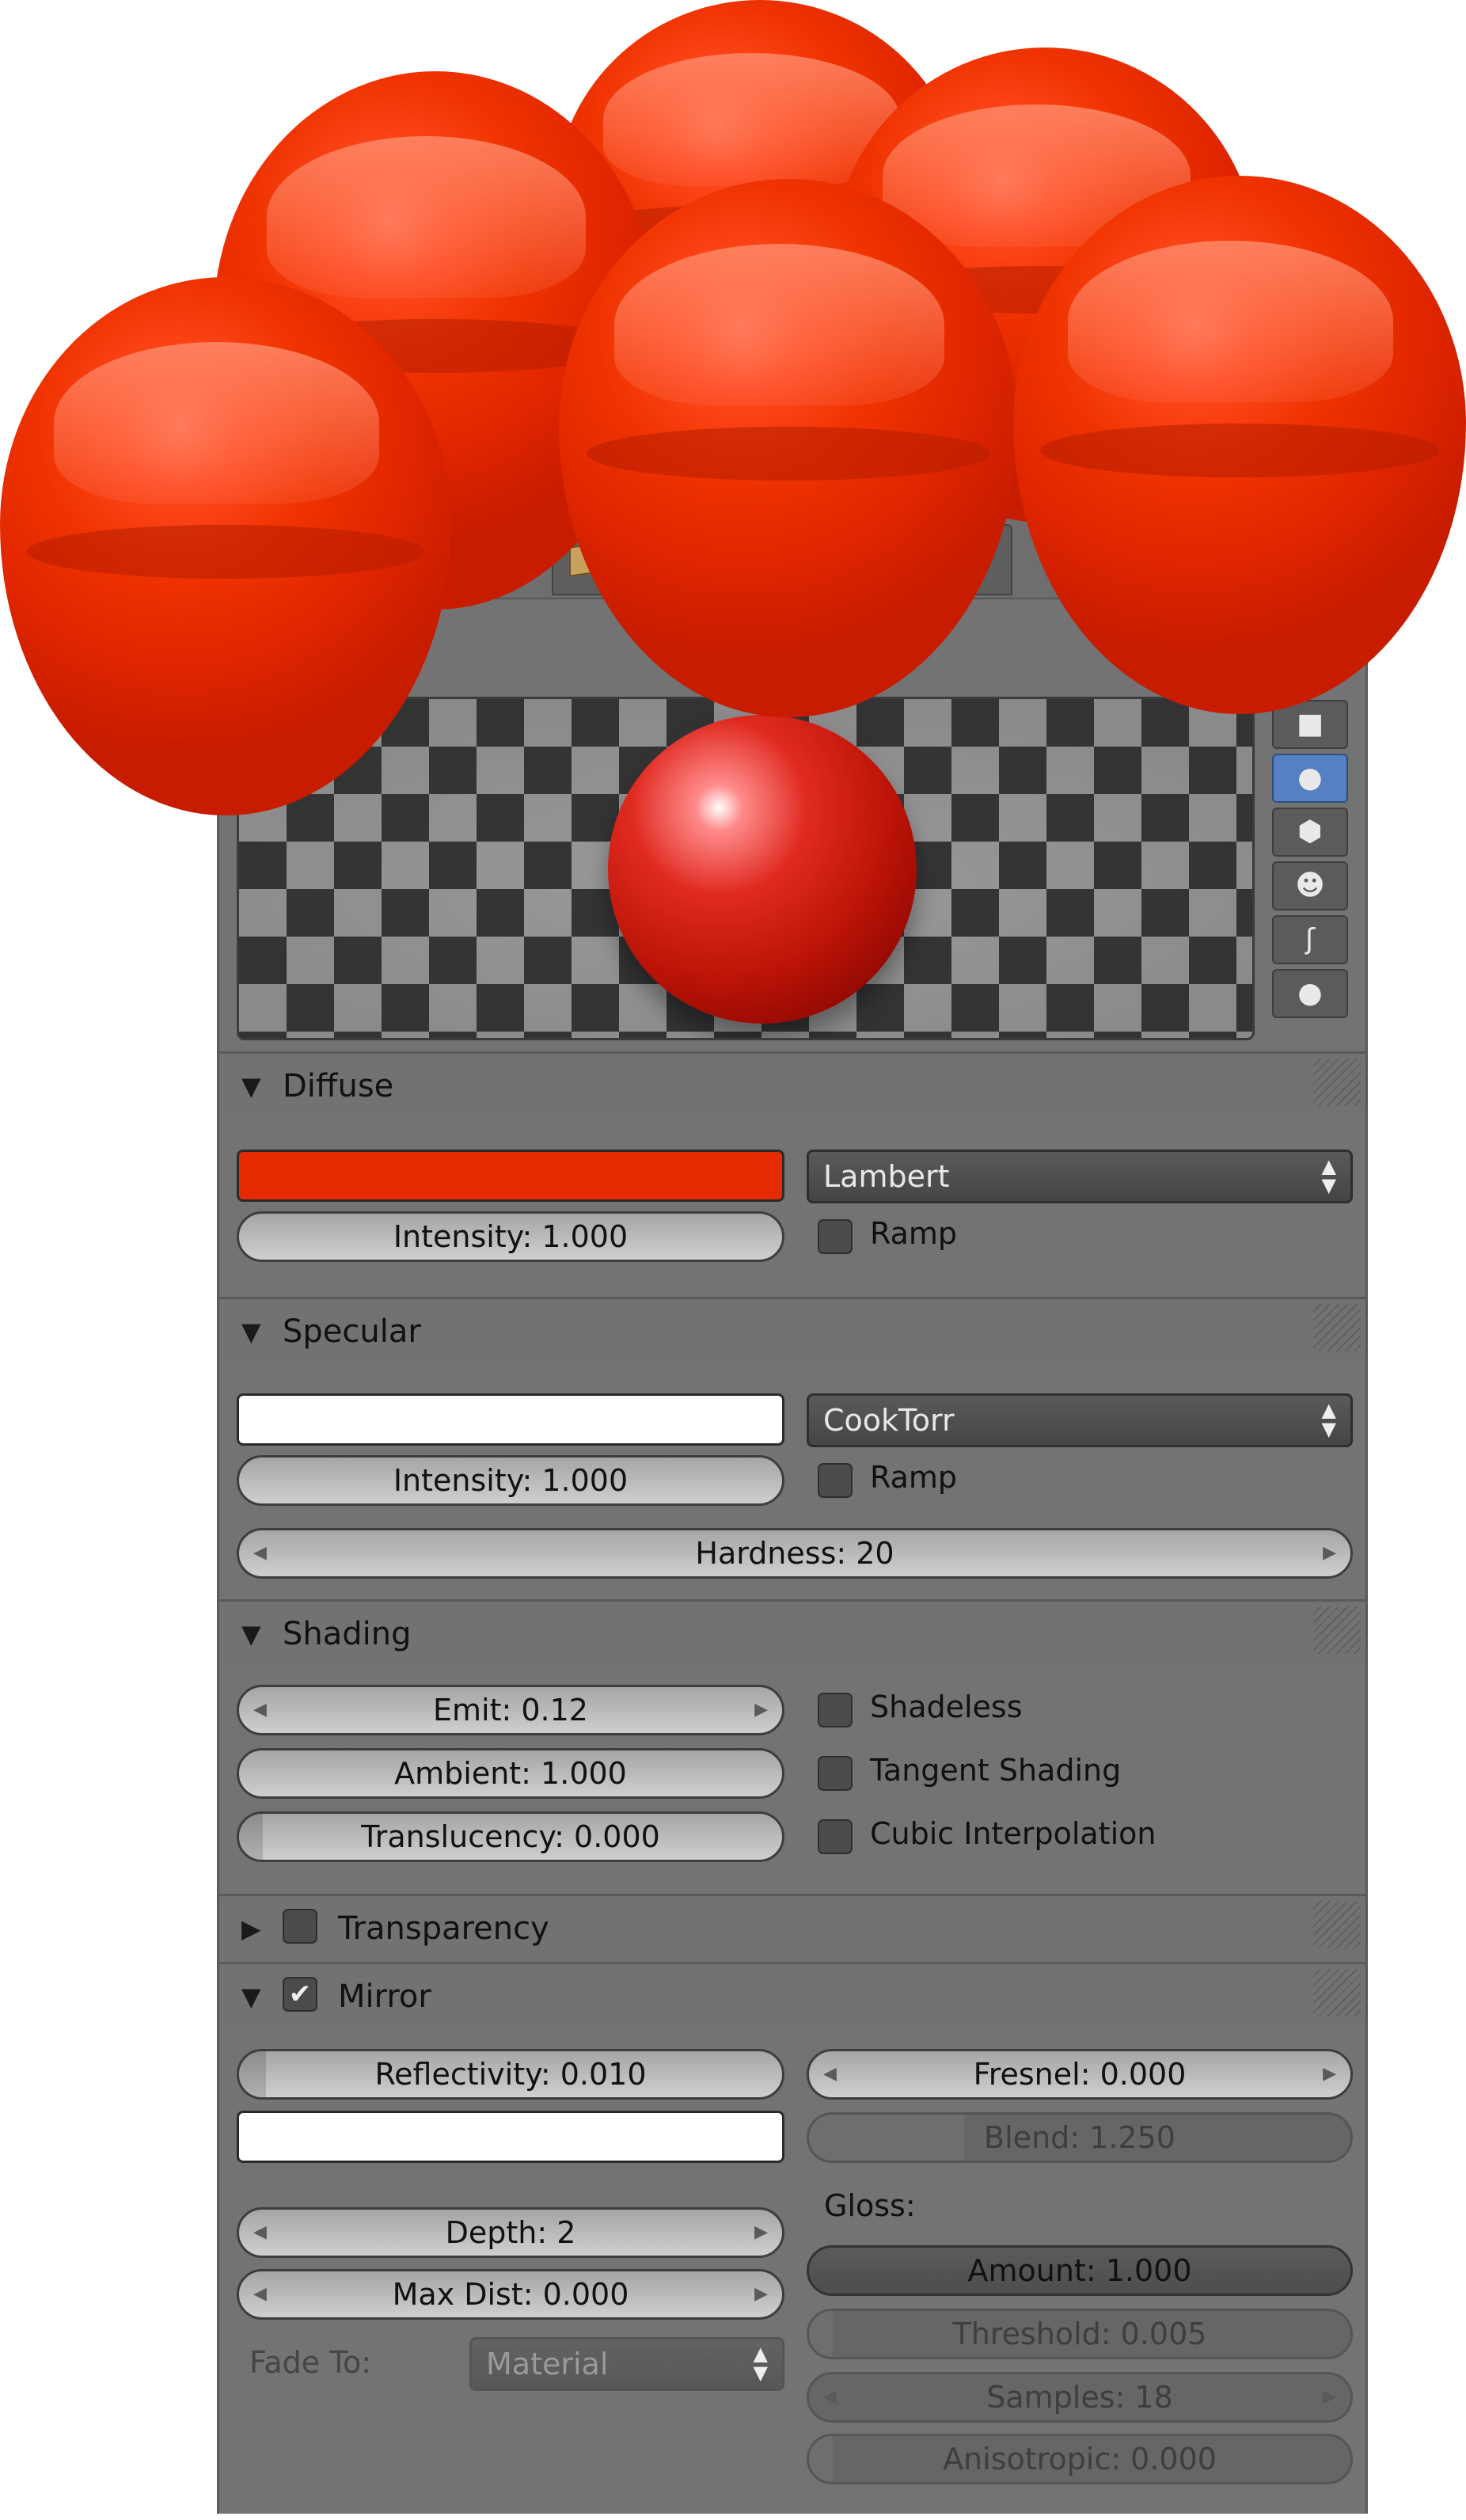 Image resolution: width=1466 pixels, height=2520 pixels. I want to click on diffuse-ramp-checkbox, so click(836, 1236).